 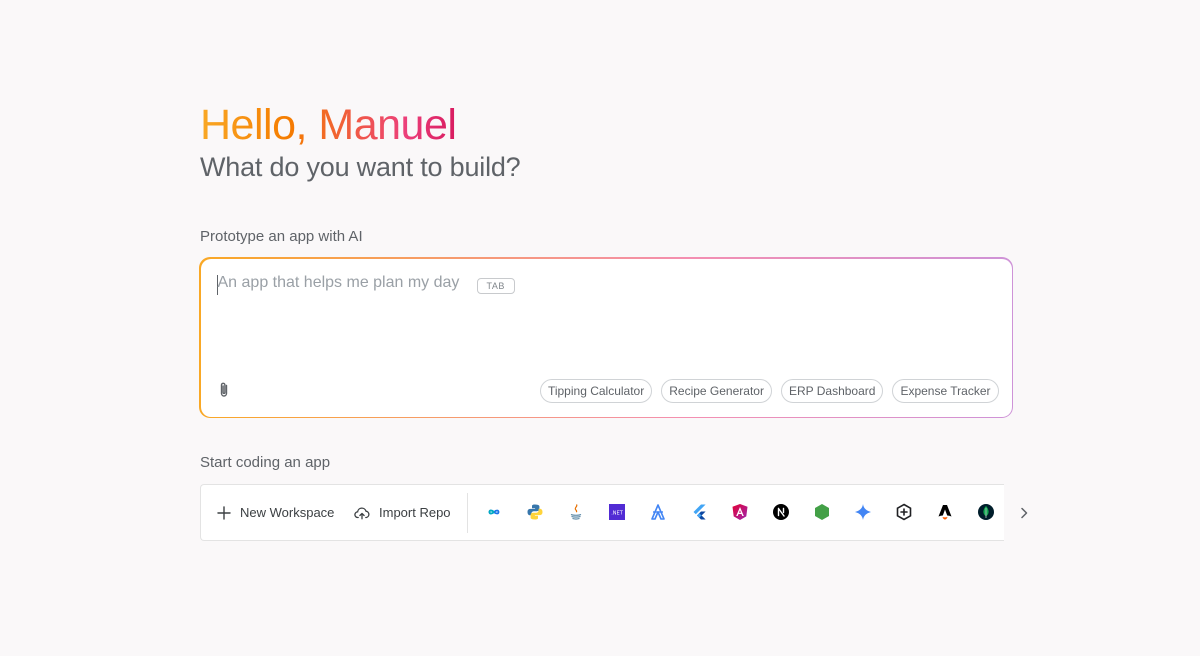 I want to click on import-repo-label: Import Repo, so click(x=415, y=512).